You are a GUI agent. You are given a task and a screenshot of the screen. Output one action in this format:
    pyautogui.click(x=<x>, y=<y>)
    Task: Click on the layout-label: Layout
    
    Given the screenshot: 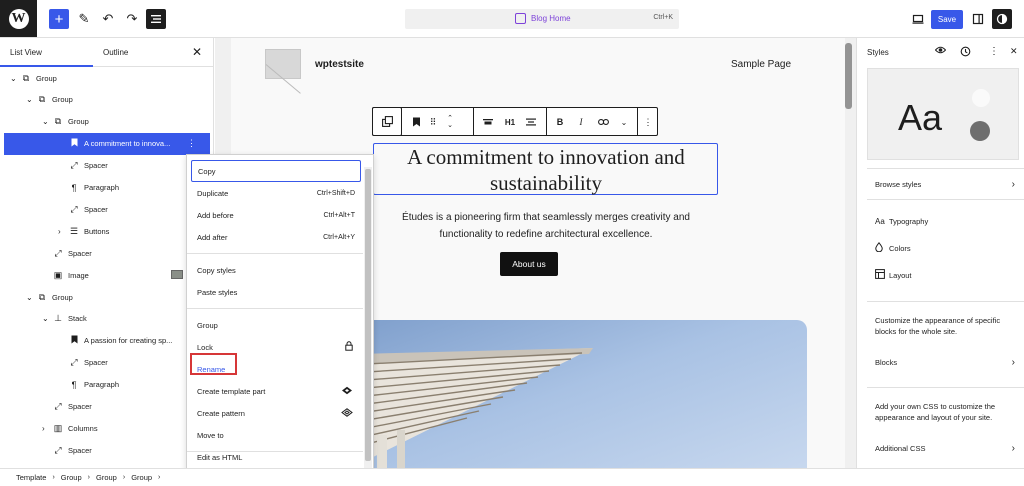 What is the action you would take?
    pyautogui.click(x=900, y=275)
    